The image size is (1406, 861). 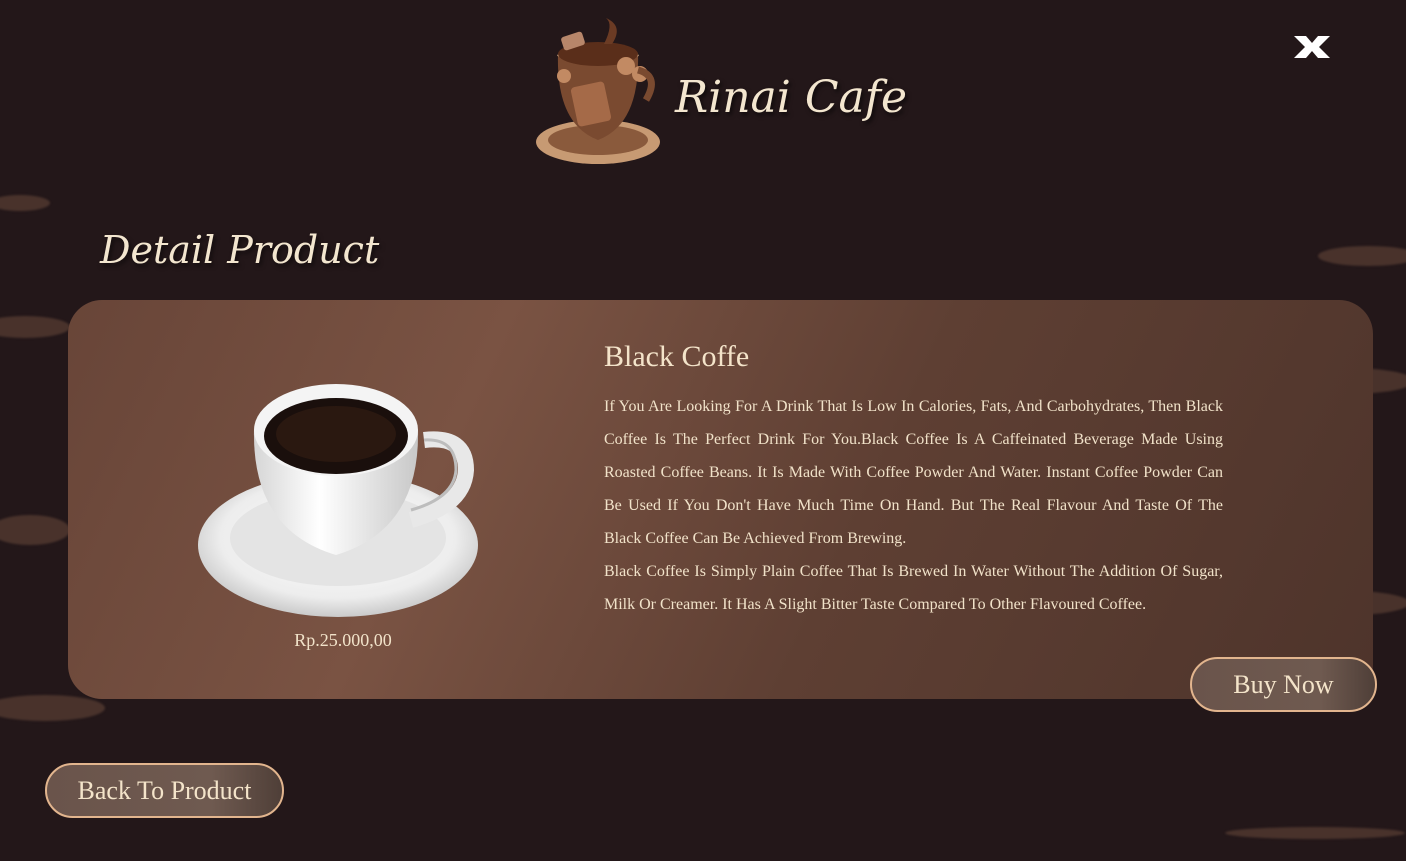 I want to click on header: Rinai Cafe, so click(x=718, y=90).